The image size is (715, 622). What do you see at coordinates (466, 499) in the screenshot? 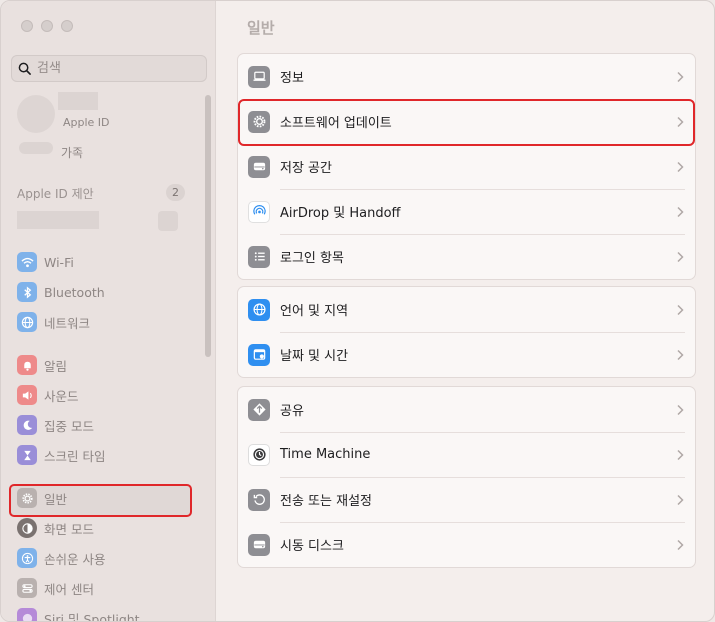
I see `row-transfer-reset: 전송 또는 재설정` at bounding box center [466, 499].